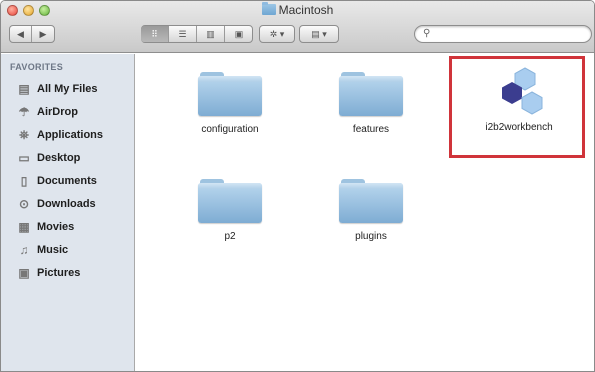  What do you see at coordinates (24, 273) in the screenshot?
I see `pictures-icon: ▣` at bounding box center [24, 273].